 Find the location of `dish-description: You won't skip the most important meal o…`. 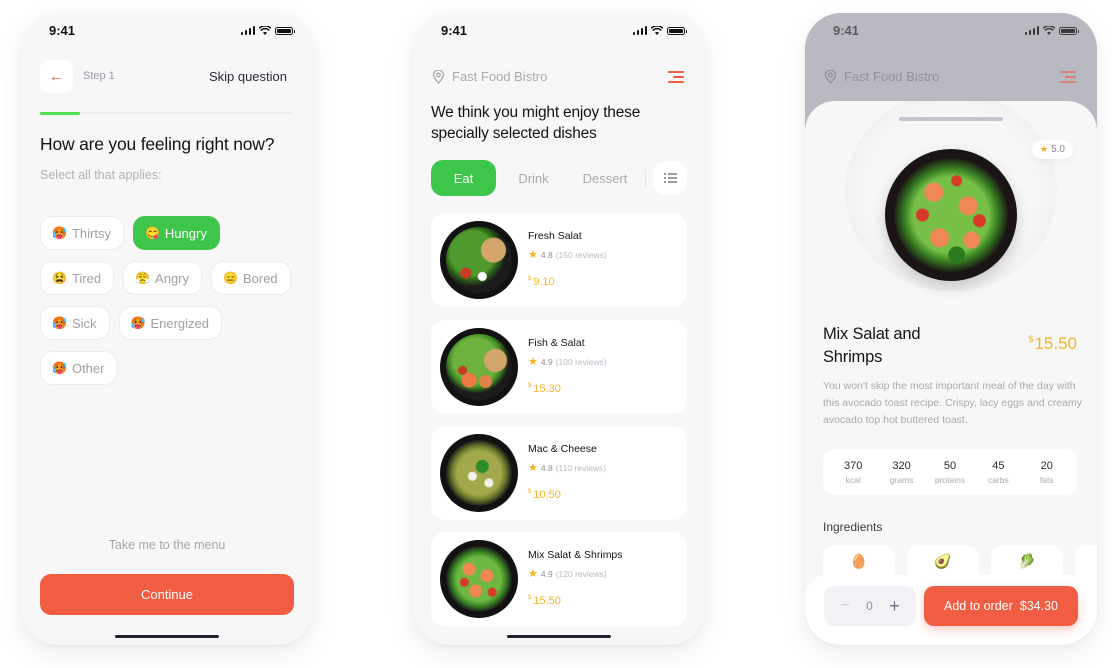

dish-description: You won't skip the most important meal o… is located at coordinates (952, 403).